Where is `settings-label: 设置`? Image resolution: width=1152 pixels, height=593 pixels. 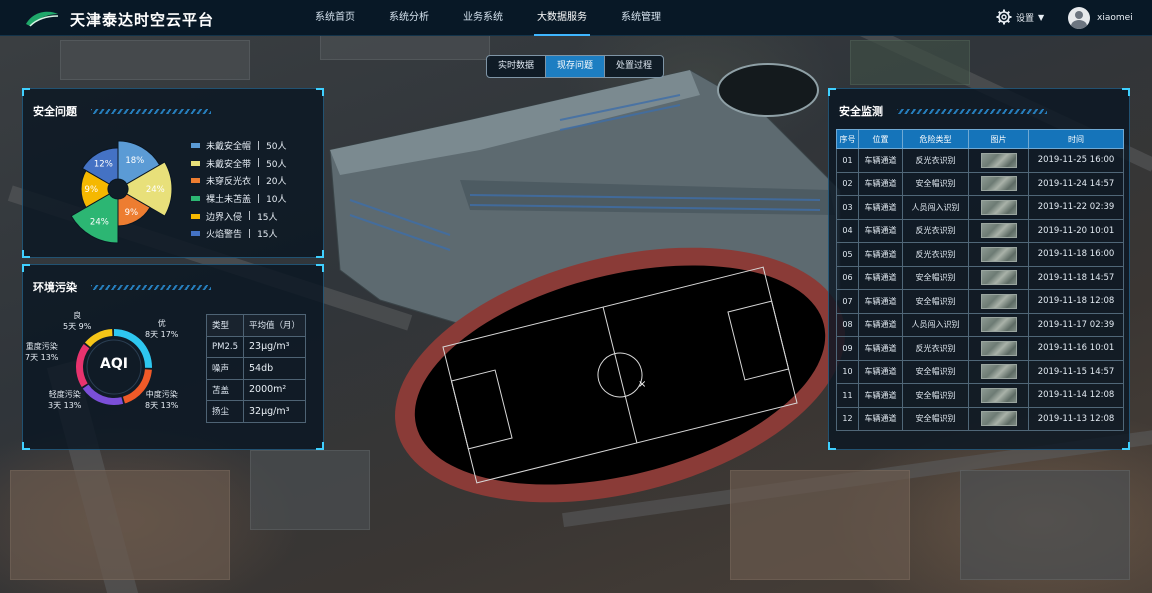
settings-label: 设置 is located at coordinates (1025, 18).